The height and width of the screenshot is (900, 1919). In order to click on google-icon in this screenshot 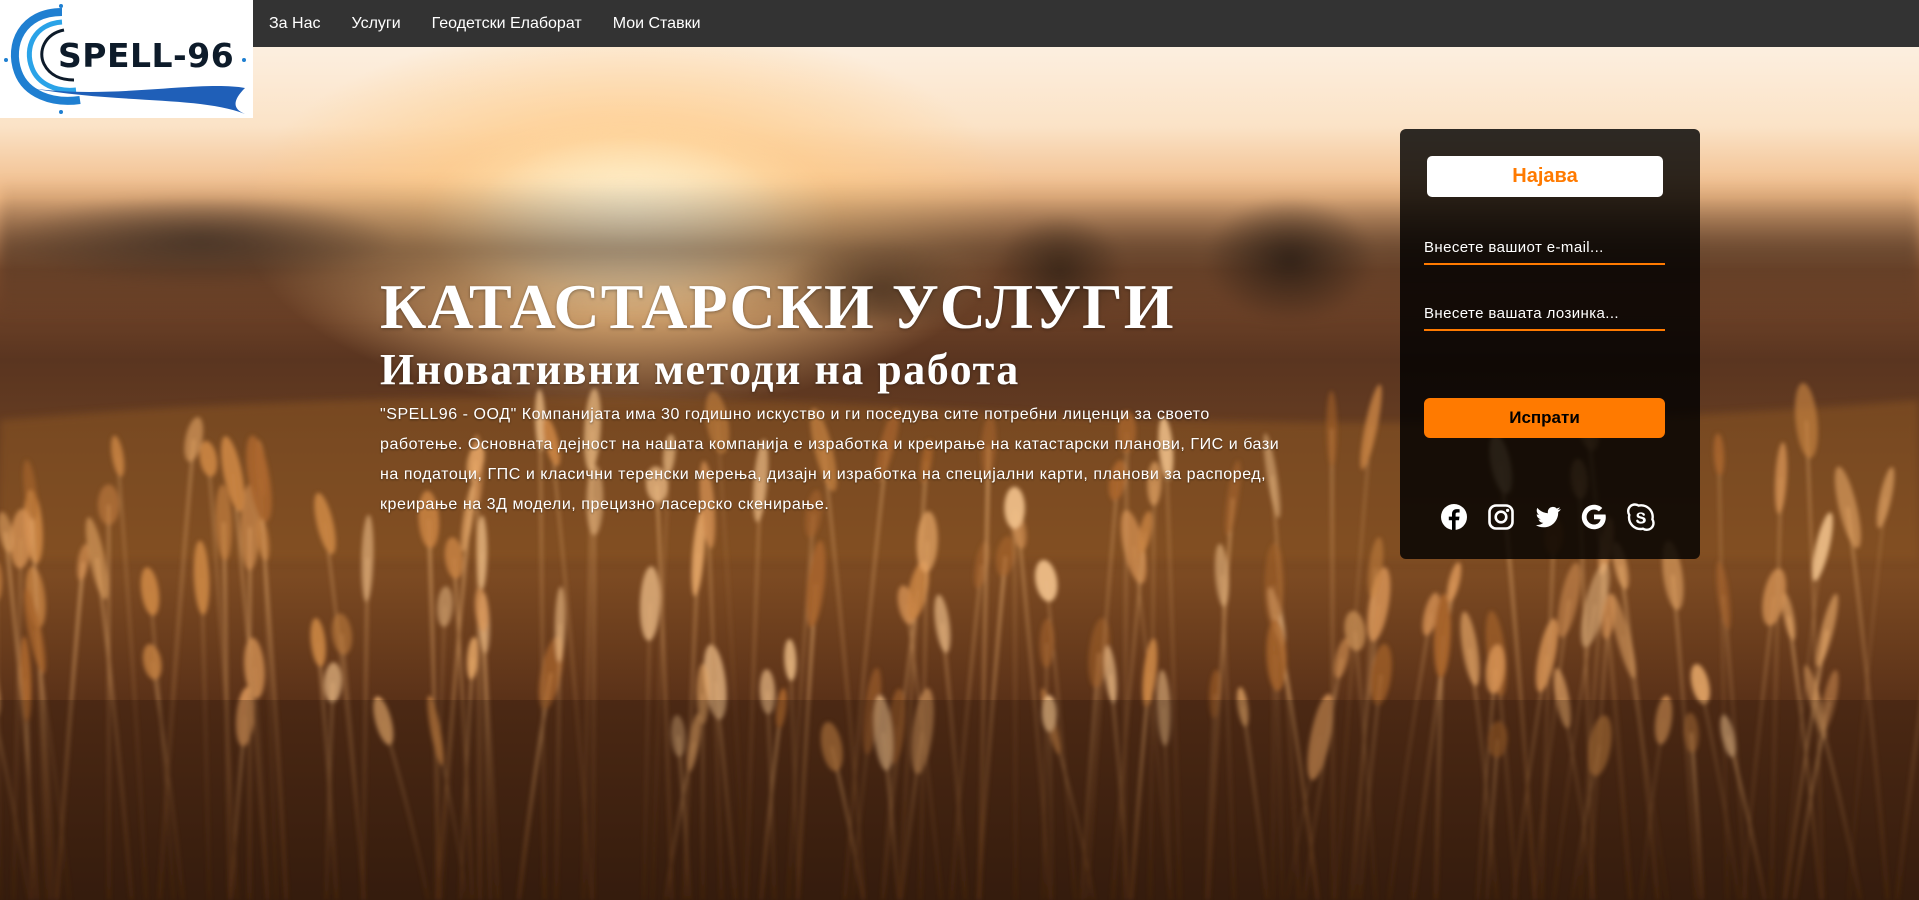, I will do `click(1594, 517)`.